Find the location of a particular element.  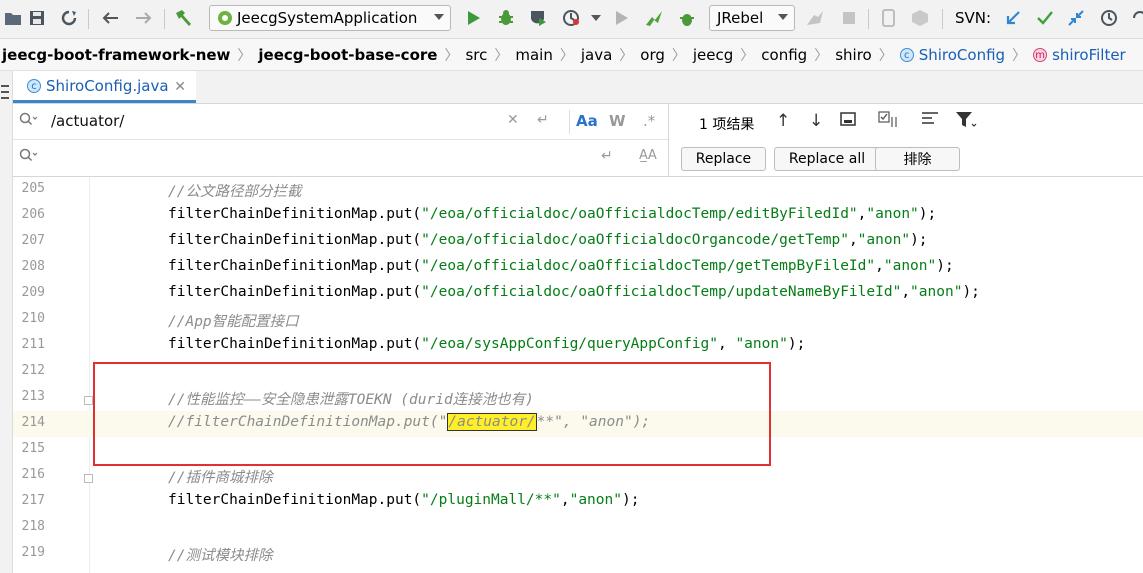

highlight-annotation-box is located at coordinates (432, 414).